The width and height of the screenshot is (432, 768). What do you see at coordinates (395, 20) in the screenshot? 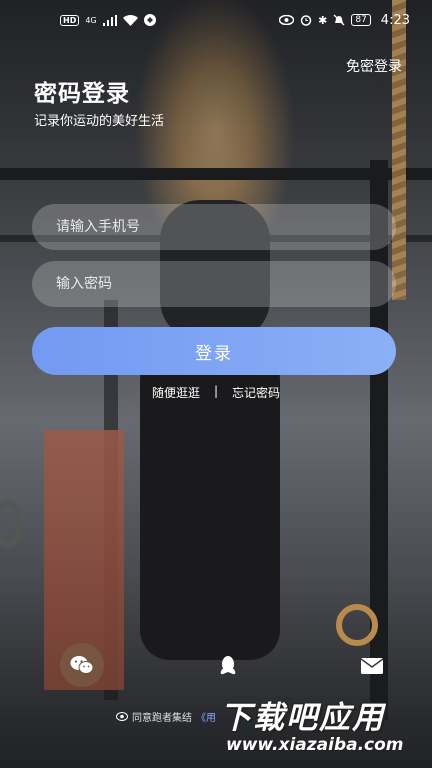
I see `clock: 4:23` at bounding box center [395, 20].